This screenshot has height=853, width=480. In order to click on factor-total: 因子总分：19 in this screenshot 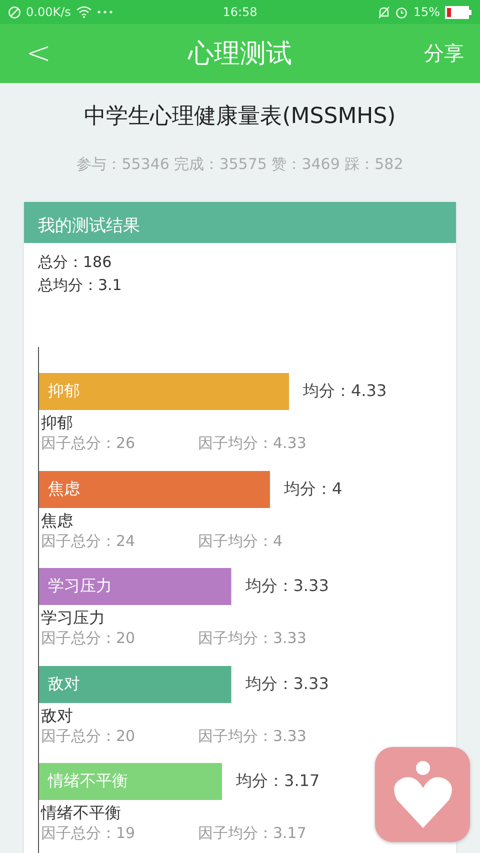, I will do `click(88, 833)`.